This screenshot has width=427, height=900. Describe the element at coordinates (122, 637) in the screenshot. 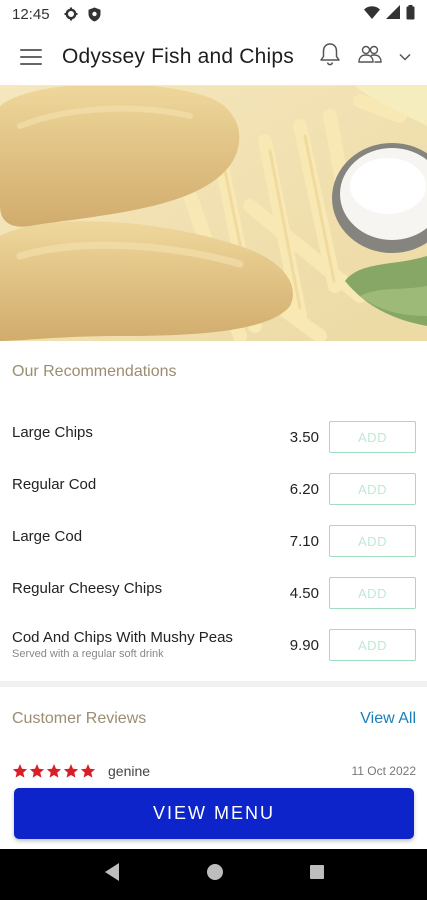

I see `menu-item-name: Cod And Chips With Mushy Peas` at that location.